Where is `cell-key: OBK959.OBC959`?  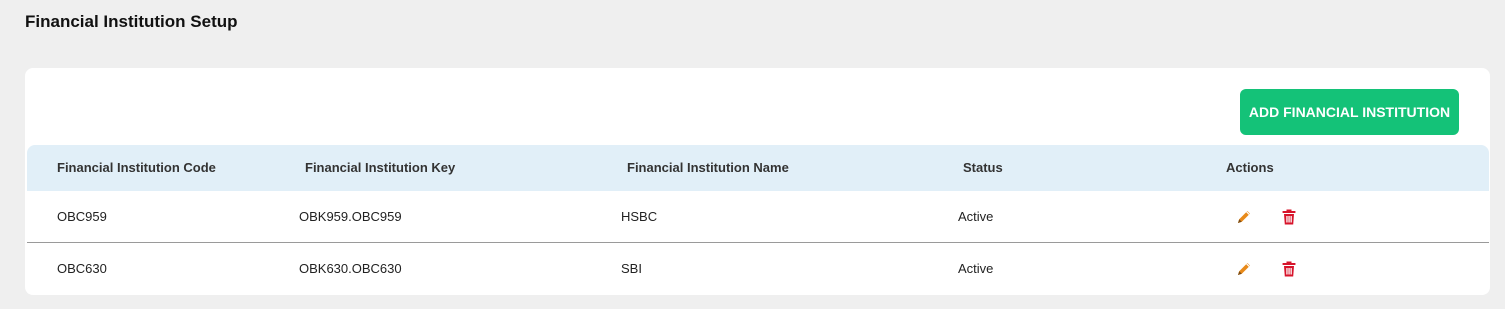
cell-key: OBK959.OBC959 is located at coordinates (350, 216).